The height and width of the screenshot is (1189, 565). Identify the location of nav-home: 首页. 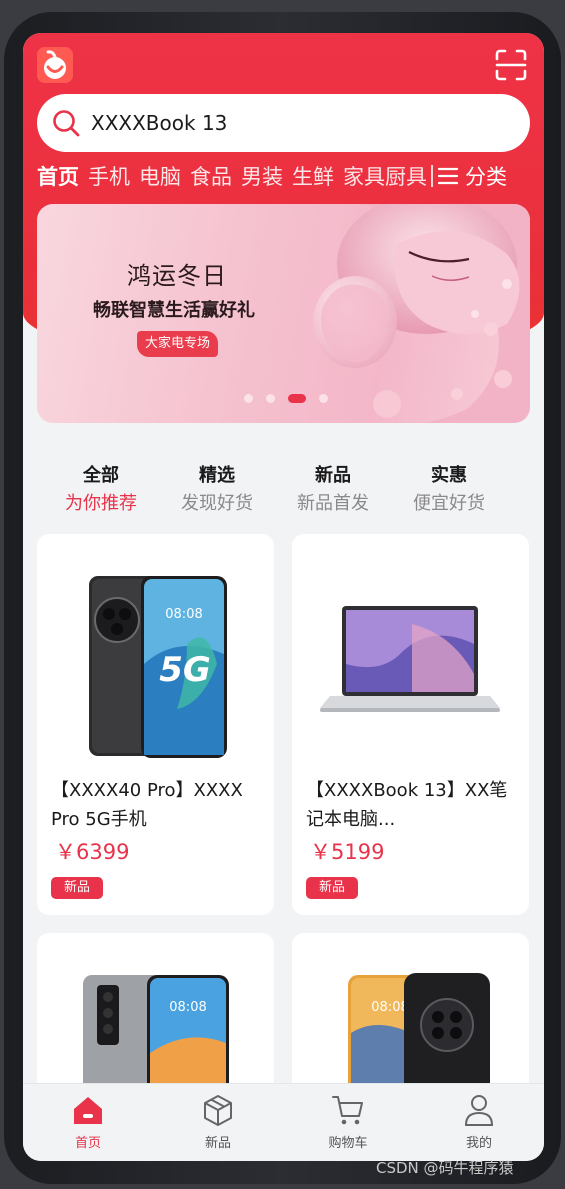
(88, 1121).